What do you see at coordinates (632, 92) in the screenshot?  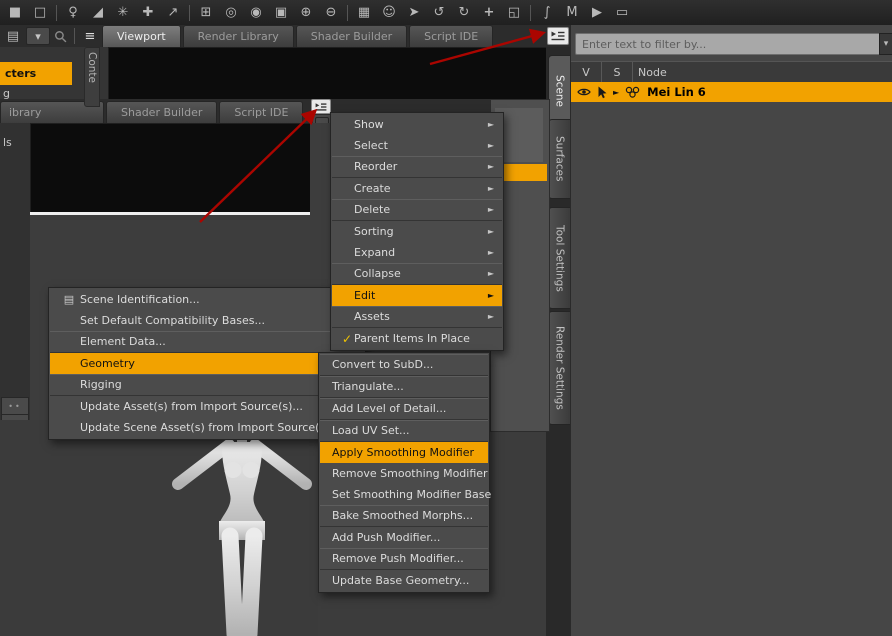 I see `node-group-icon` at bounding box center [632, 92].